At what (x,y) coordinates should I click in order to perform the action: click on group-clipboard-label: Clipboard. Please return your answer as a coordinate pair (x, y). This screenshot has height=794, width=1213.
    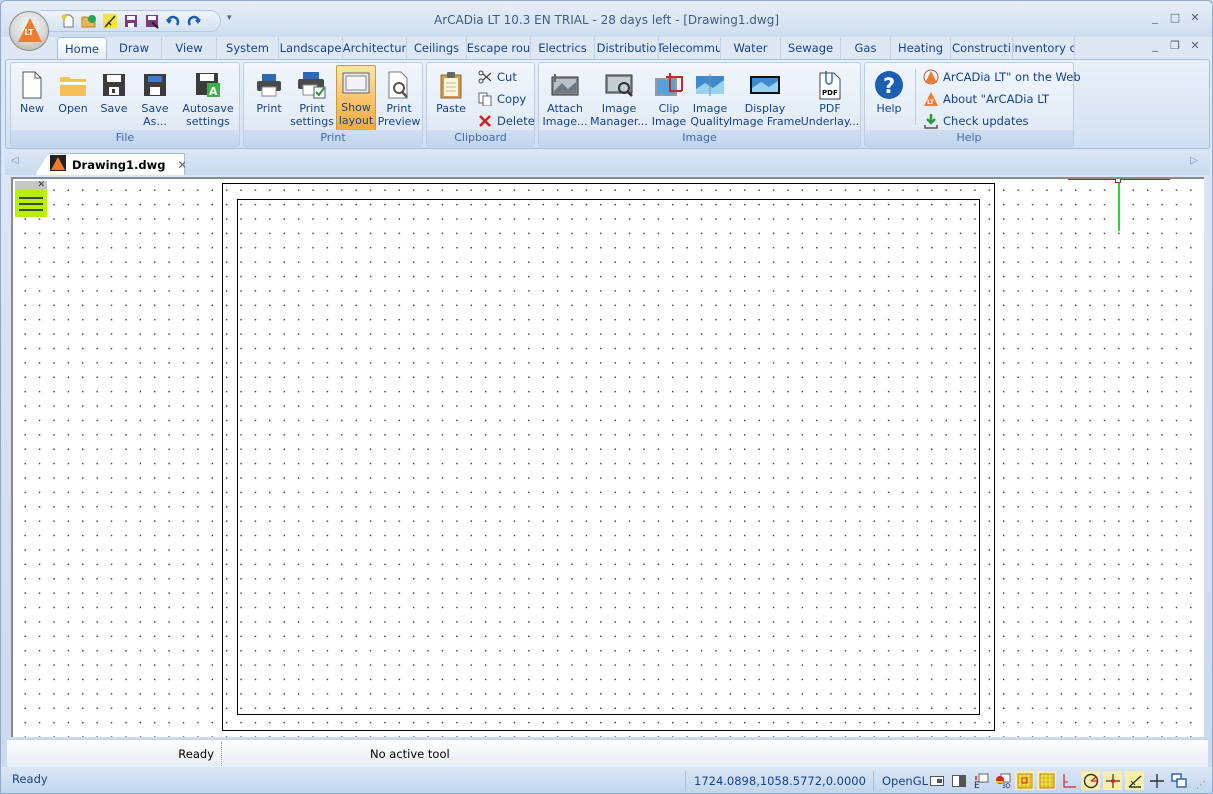
    Looking at the image, I should click on (480, 138).